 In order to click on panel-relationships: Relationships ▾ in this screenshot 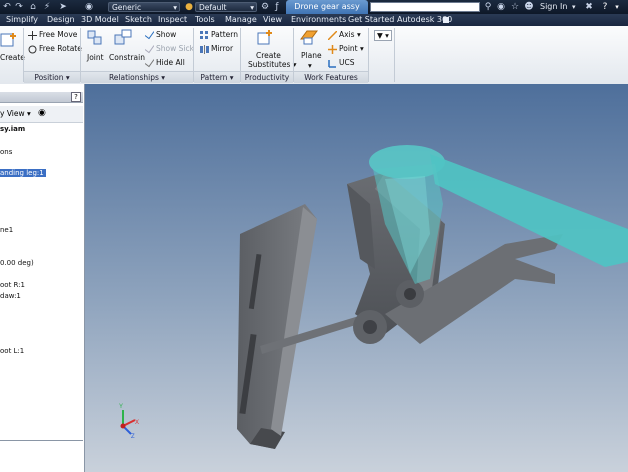, I will do `click(137, 77)`.